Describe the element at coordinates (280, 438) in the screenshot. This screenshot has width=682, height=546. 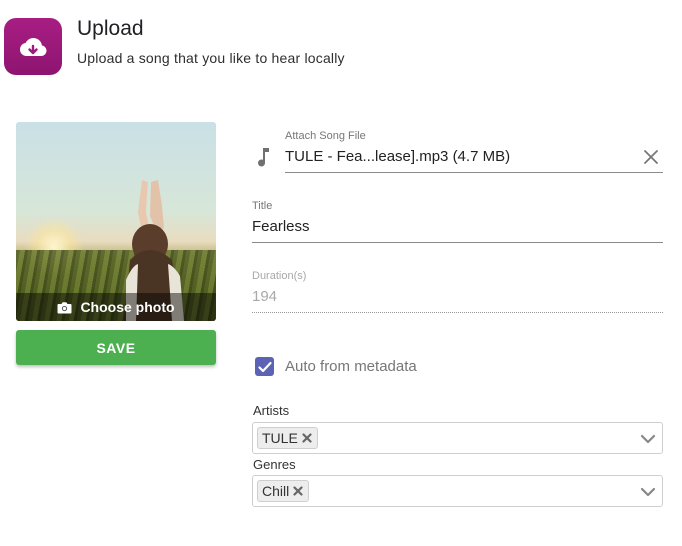
I see `artist-chip-label: TULE` at that location.